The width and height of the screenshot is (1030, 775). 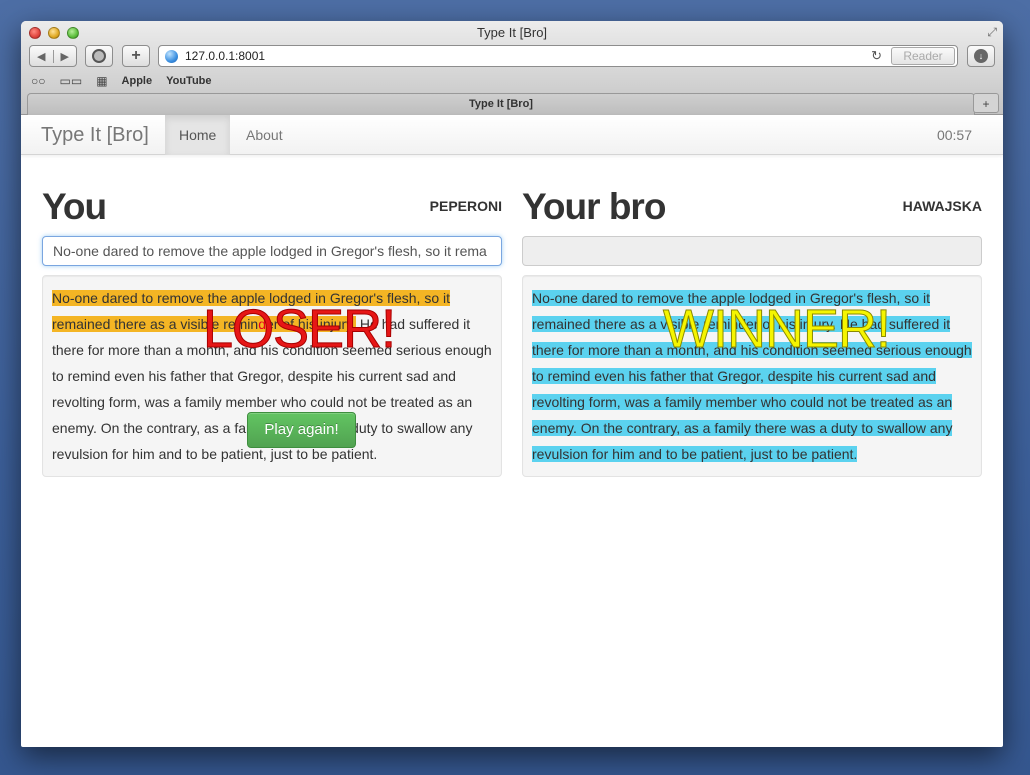 What do you see at coordinates (264, 135) in the screenshot?
I see `nav-about: About` at bounding box center [264, 135].